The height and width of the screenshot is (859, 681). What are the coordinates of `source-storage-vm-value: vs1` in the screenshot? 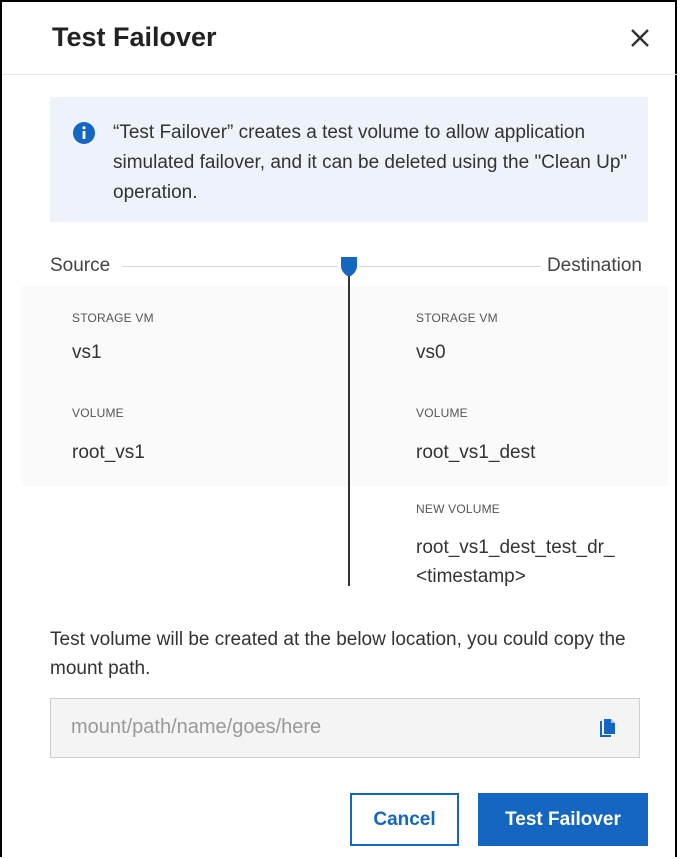 It's located at (87, 352).